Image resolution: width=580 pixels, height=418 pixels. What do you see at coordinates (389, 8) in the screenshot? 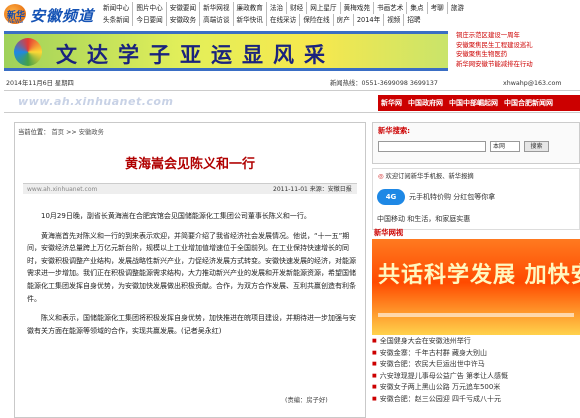
I see `nav-link: 书画艺术` at bounding box center [389, 8].